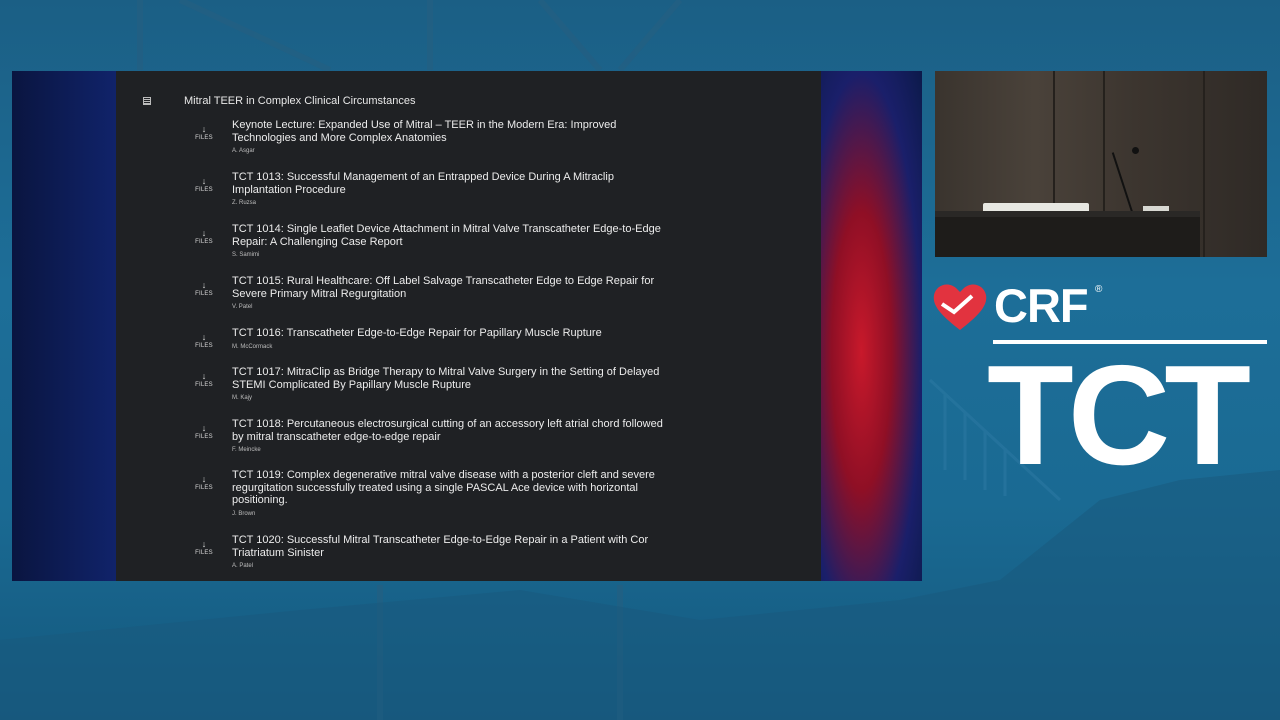 This screenshot has height=720, width=1280. What do you see at coordinates (1067, 237) in the screenshot?
I see `podium-image` at bounding box center [1067, 237].